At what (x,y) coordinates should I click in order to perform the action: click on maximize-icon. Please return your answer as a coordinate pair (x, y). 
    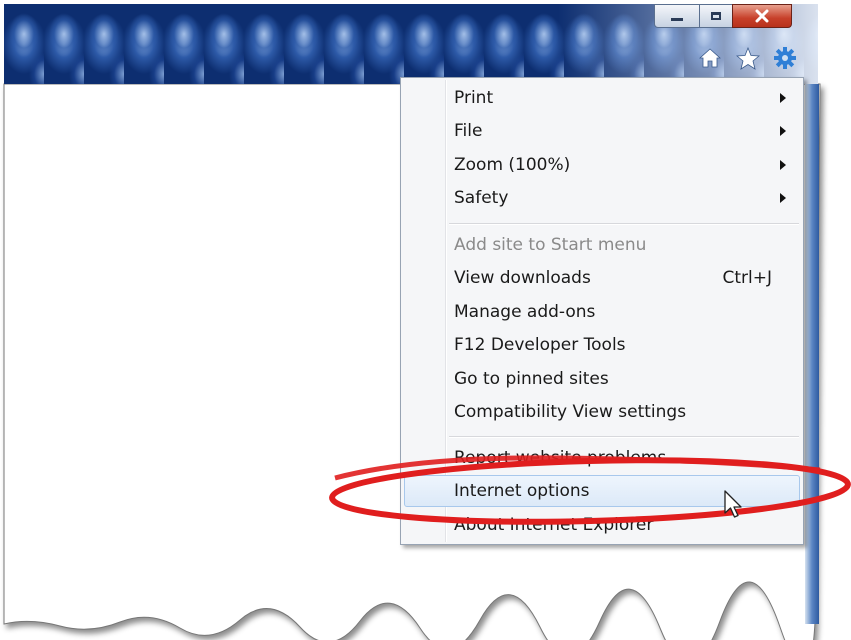
    Looking at the image, I should click on (716, 16).